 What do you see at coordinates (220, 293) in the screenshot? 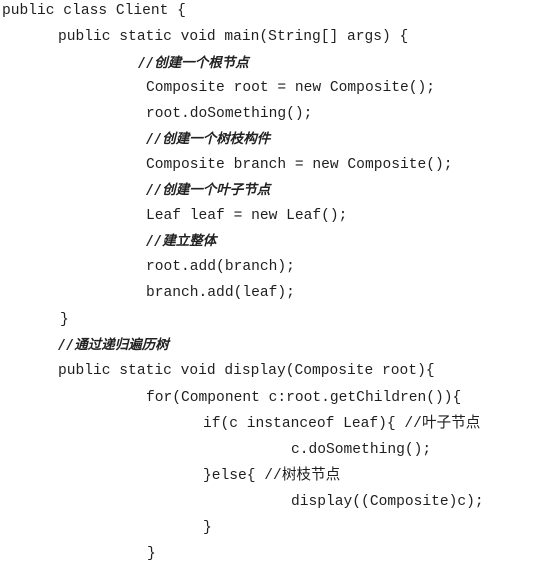
I see `code-line-branch-add: branch.add(leaf);` at bounding box center [220, 293].